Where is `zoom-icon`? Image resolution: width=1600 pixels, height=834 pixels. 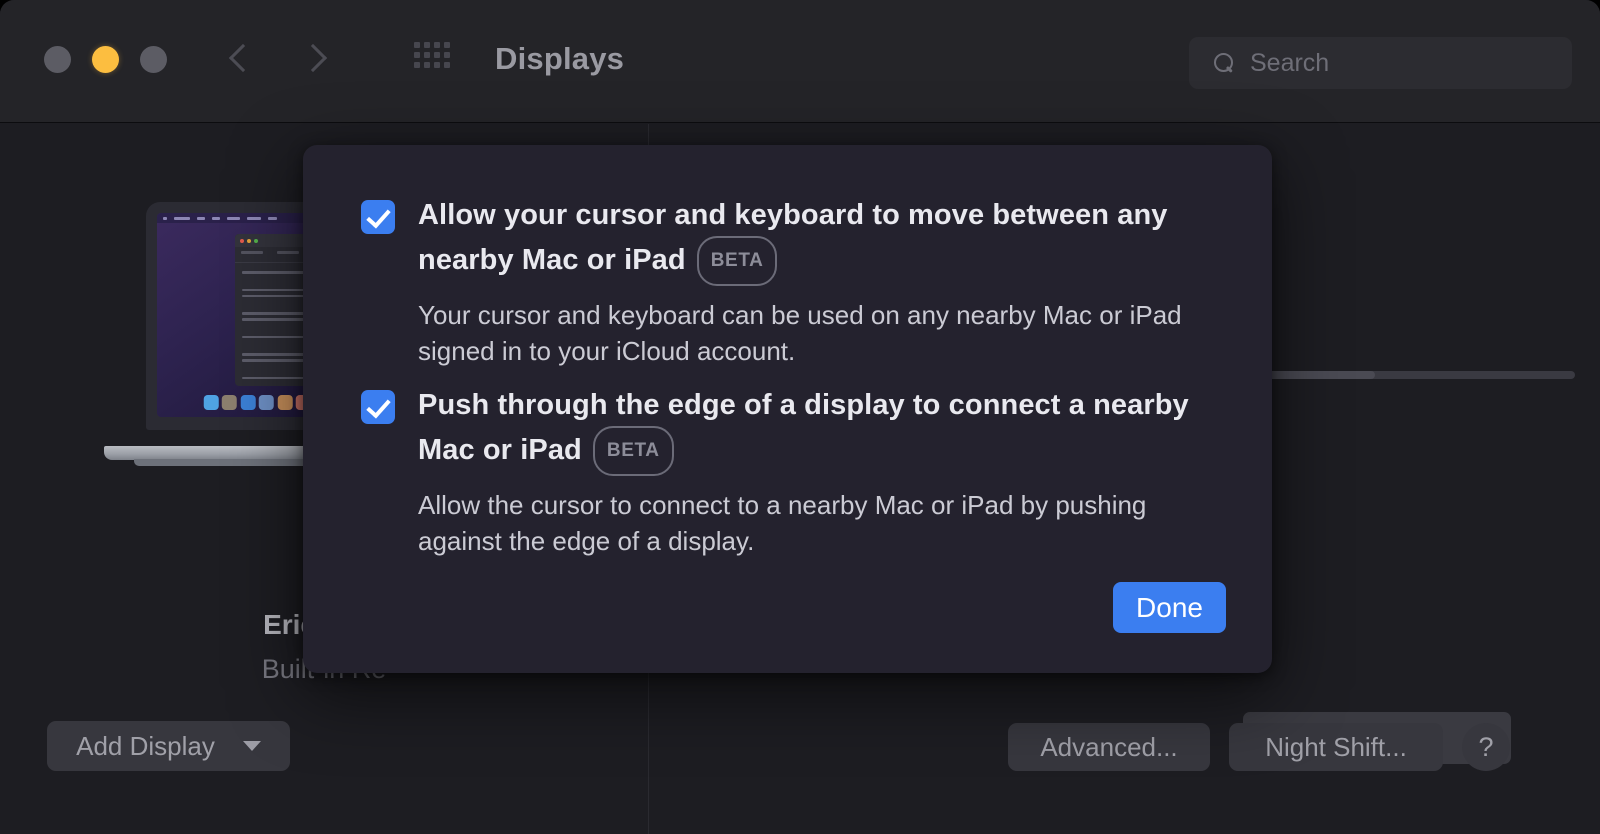
zoom-icon is located at coordinates (256, 240).